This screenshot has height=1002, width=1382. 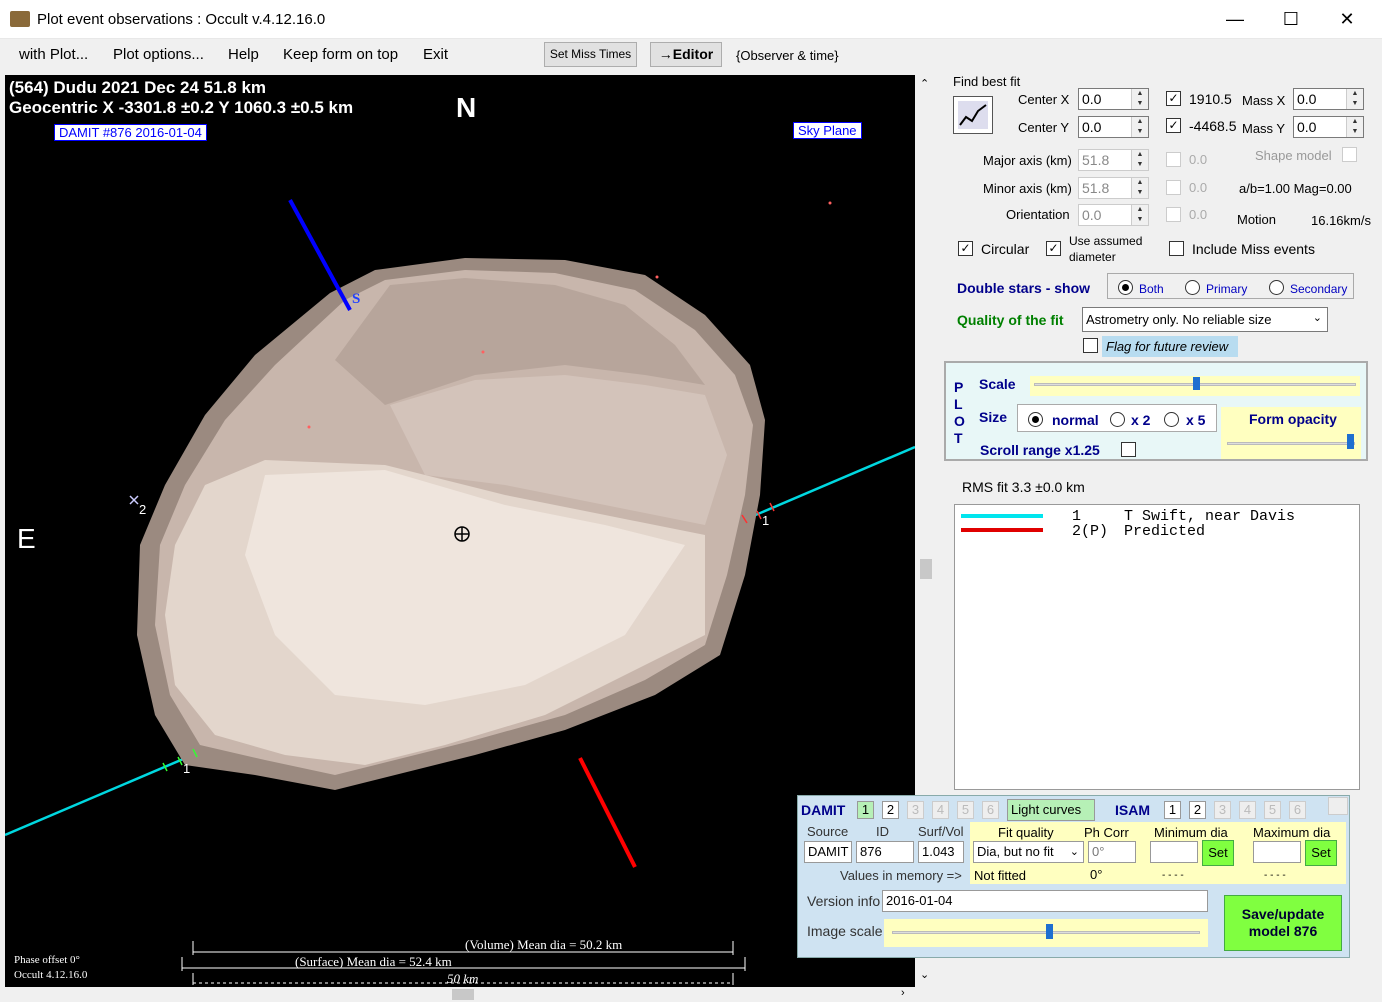 I want to click on max-dia-set-button: Set, so click(x=1321, y=853).